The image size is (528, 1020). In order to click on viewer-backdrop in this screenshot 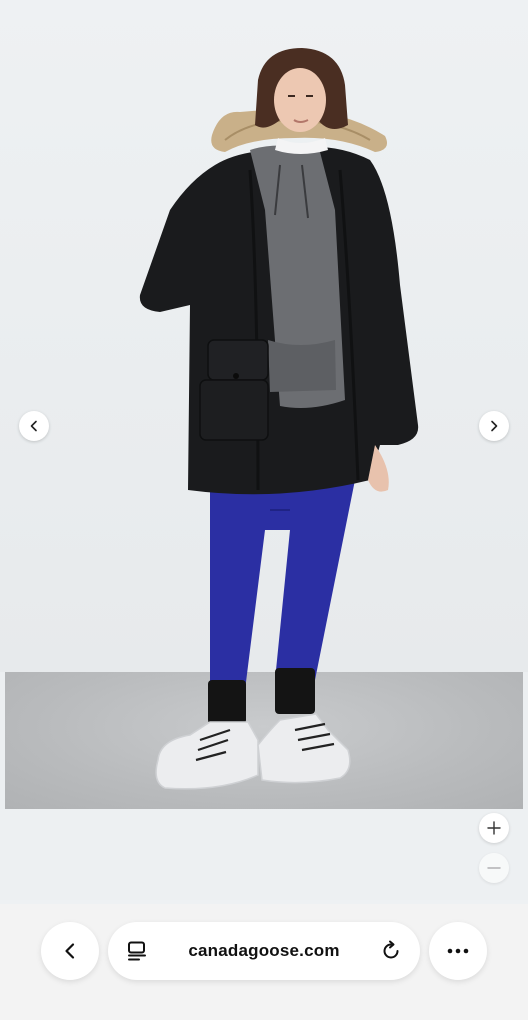, I will do `click(264, 854)`.